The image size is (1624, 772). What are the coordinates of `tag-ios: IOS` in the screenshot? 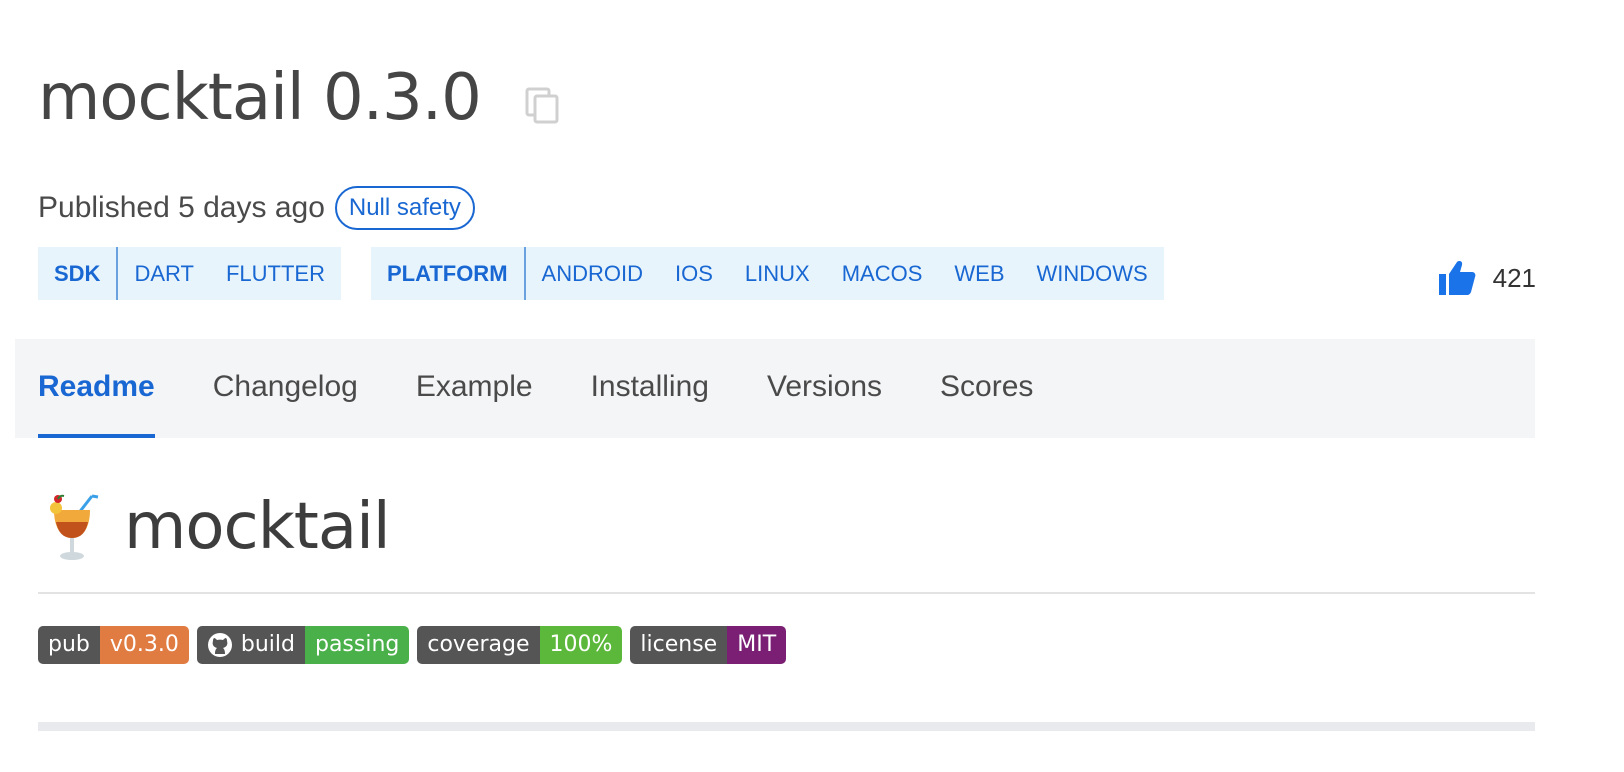 It's located at (694, 273).